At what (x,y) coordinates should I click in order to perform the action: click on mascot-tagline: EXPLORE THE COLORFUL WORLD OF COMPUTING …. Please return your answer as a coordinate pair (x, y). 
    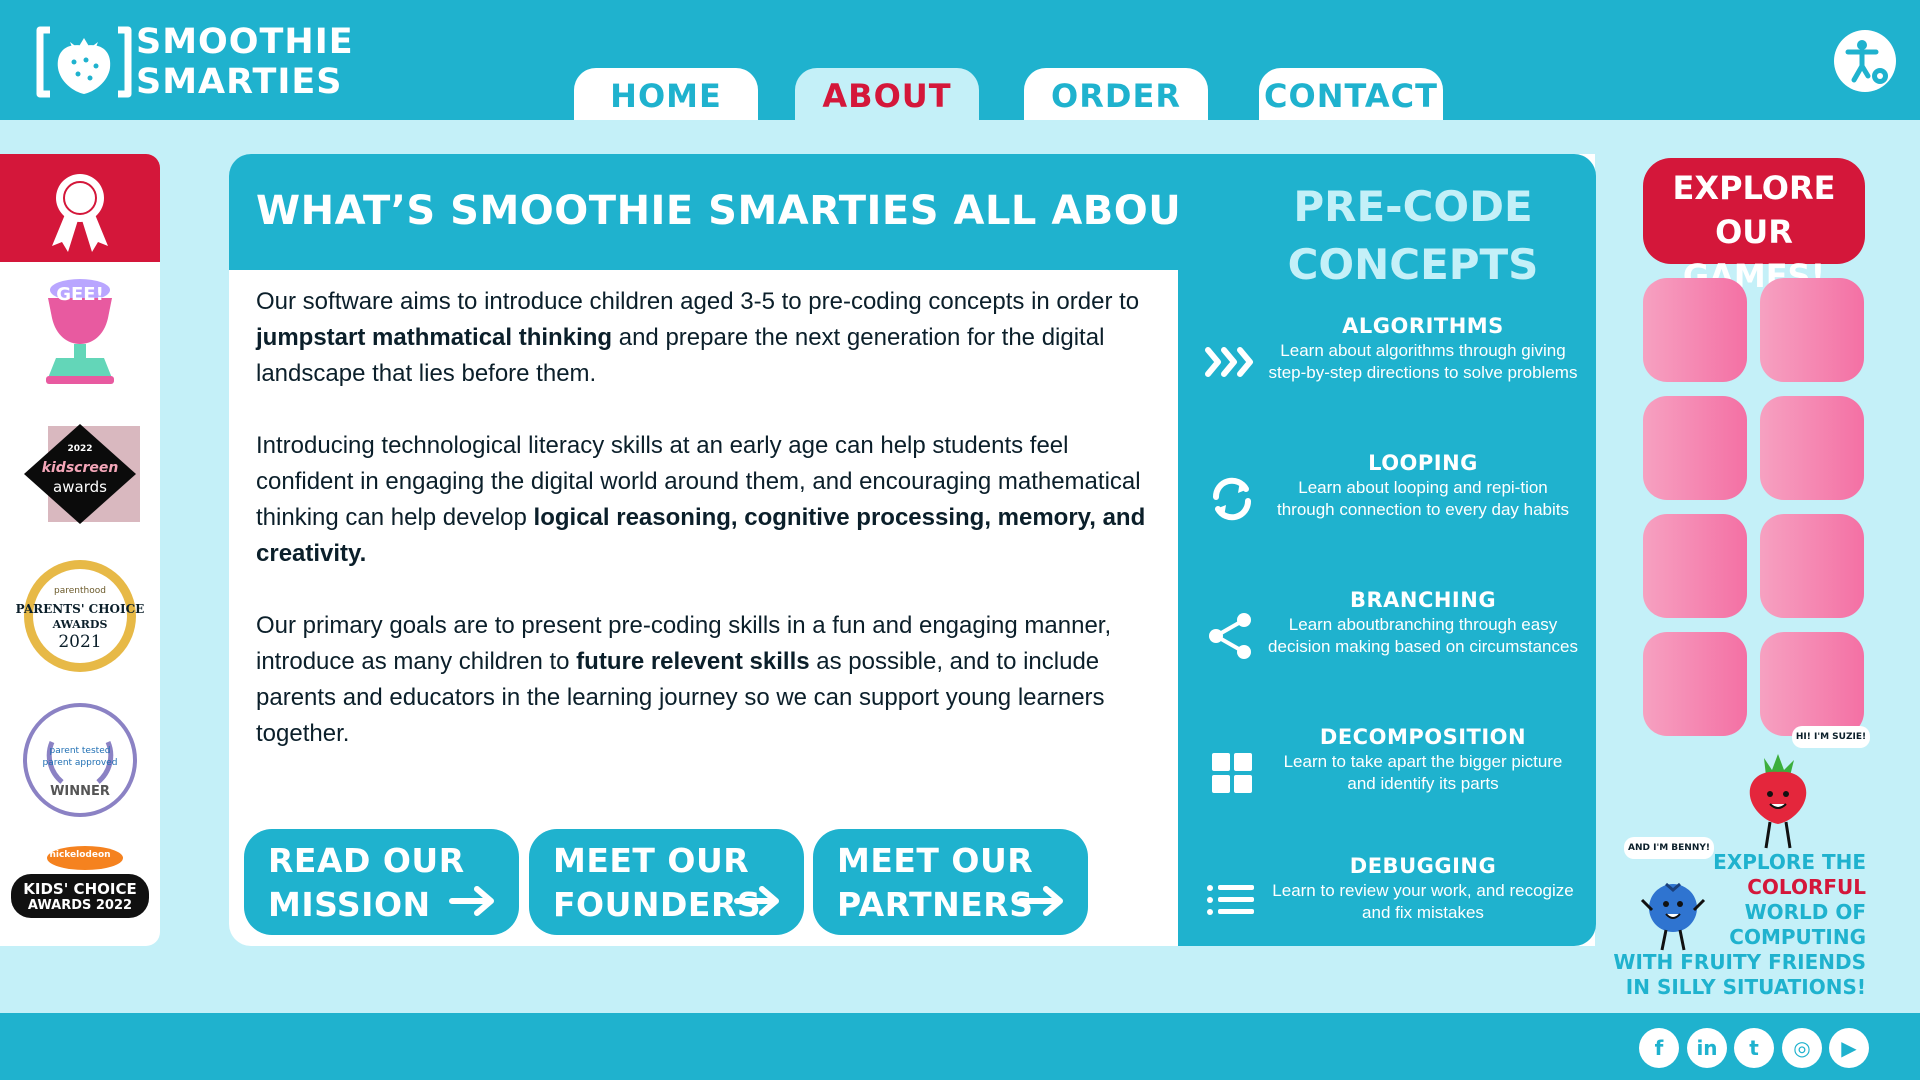
    Looking at the image, I should click on (1732, 925).